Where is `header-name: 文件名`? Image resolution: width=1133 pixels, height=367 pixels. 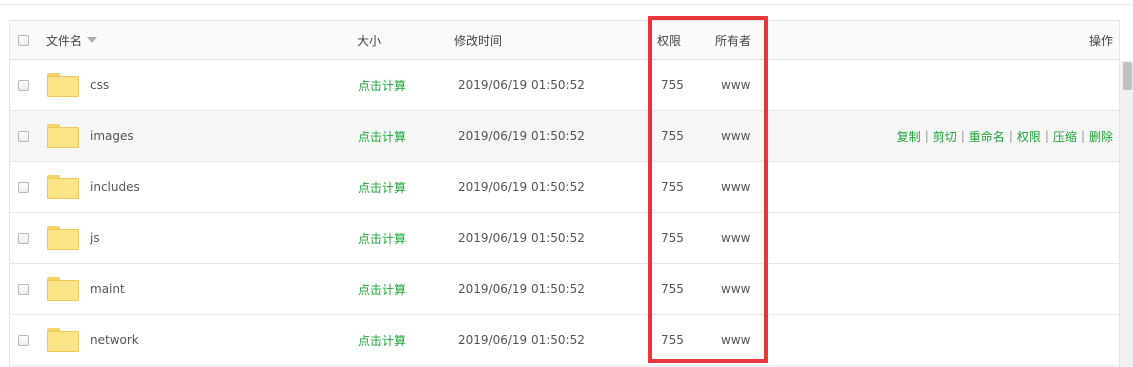 header-name: 文件名 is located at coordinates (72, 40).